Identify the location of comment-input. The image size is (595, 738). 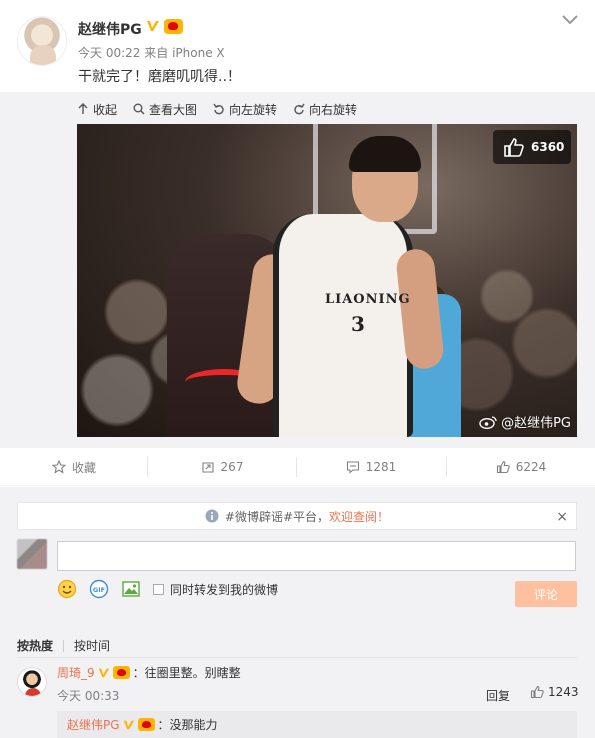
(316, 556).